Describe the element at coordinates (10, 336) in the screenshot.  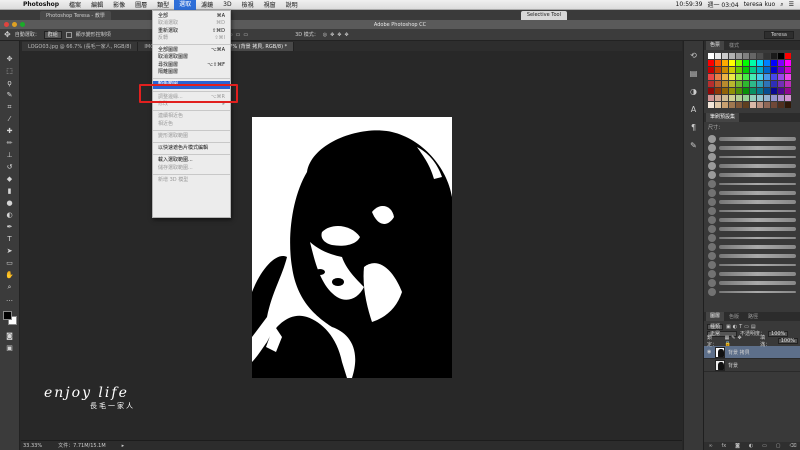
I see `quick-mask-icon: ◙` at that location.